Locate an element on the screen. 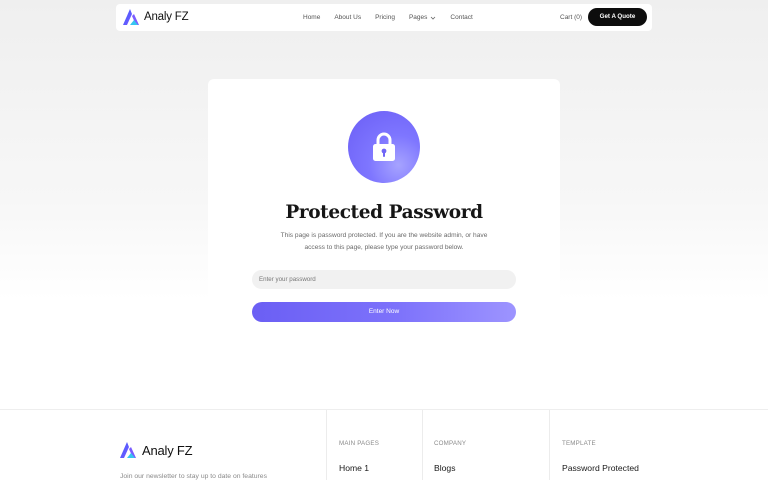 The height and width of the screenshot is (480, 768). footer-column-main-pages: MAIN PAGES Home 1 is located at coordinates (359, 456).